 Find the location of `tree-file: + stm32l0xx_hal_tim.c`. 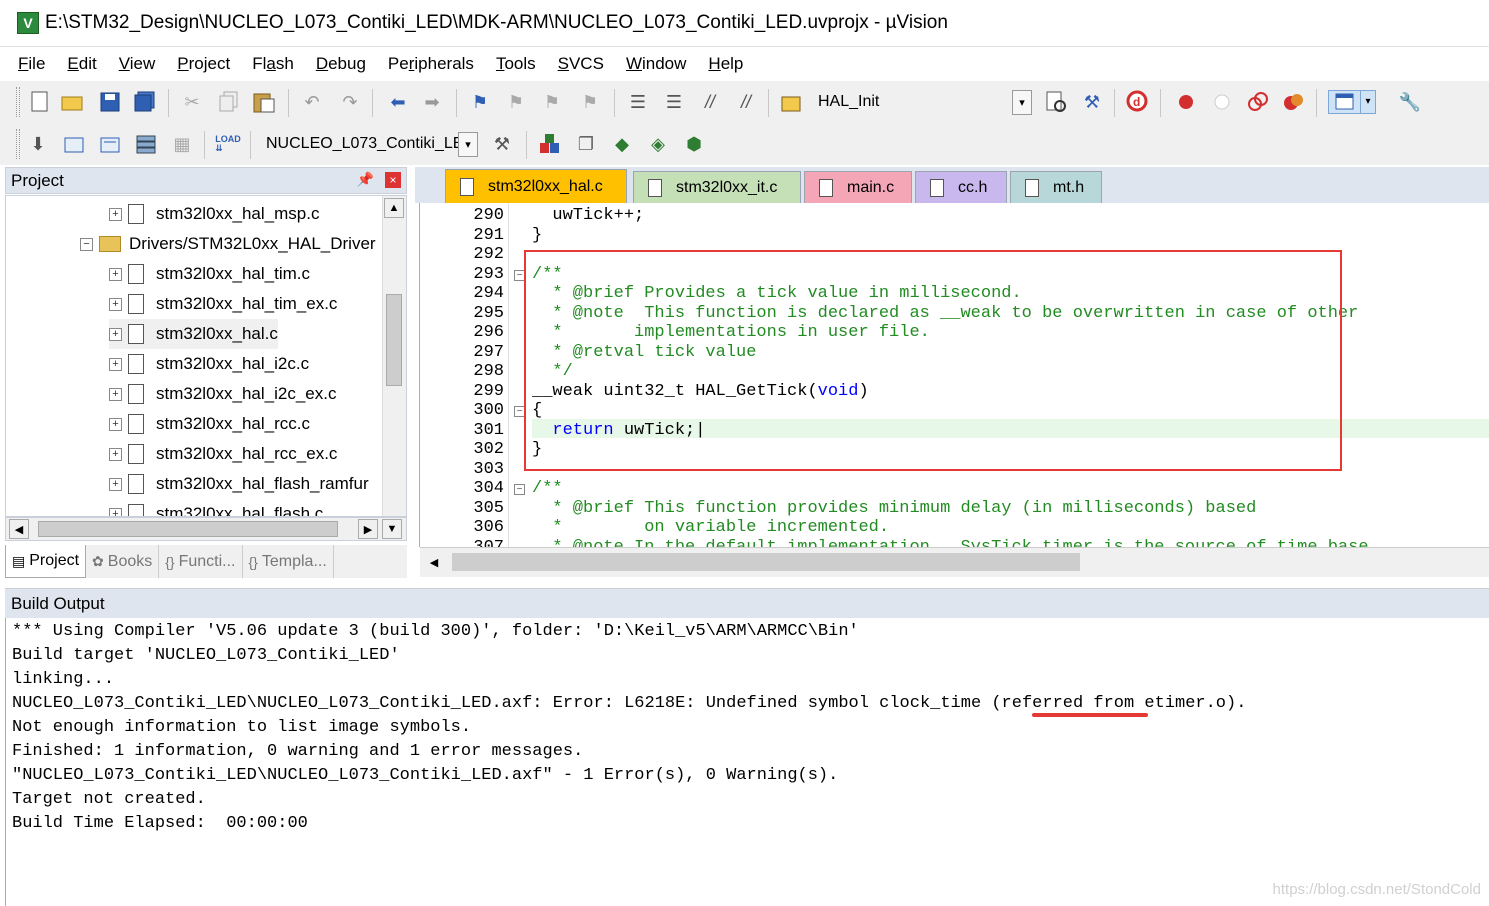

tree-file: + stm32l0xx_hal_tim.c is located at coordinates (209, 274).